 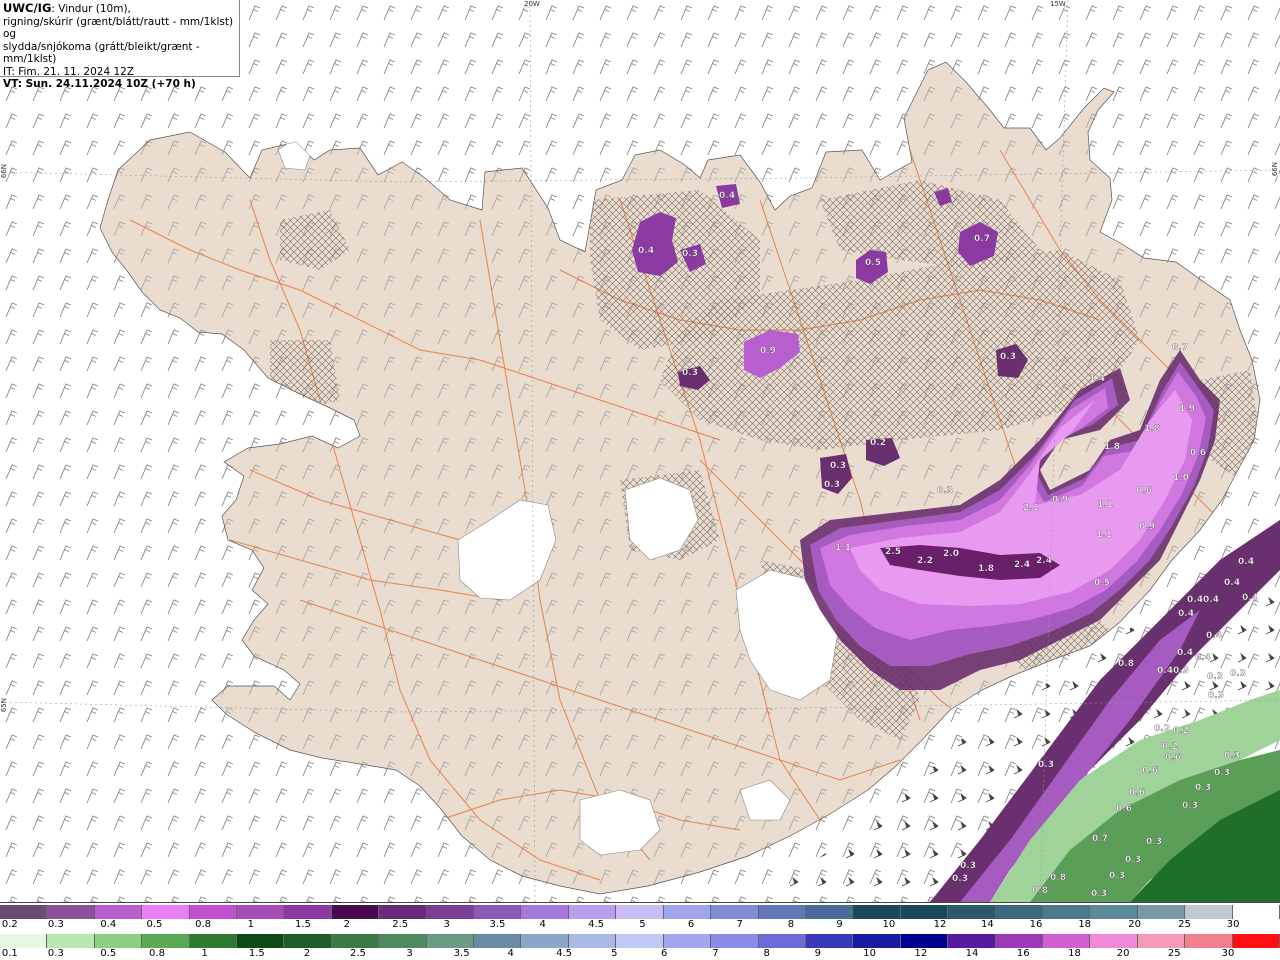 I want to click on longitude-label-15w: 15W, so click(x=1058, y=4).